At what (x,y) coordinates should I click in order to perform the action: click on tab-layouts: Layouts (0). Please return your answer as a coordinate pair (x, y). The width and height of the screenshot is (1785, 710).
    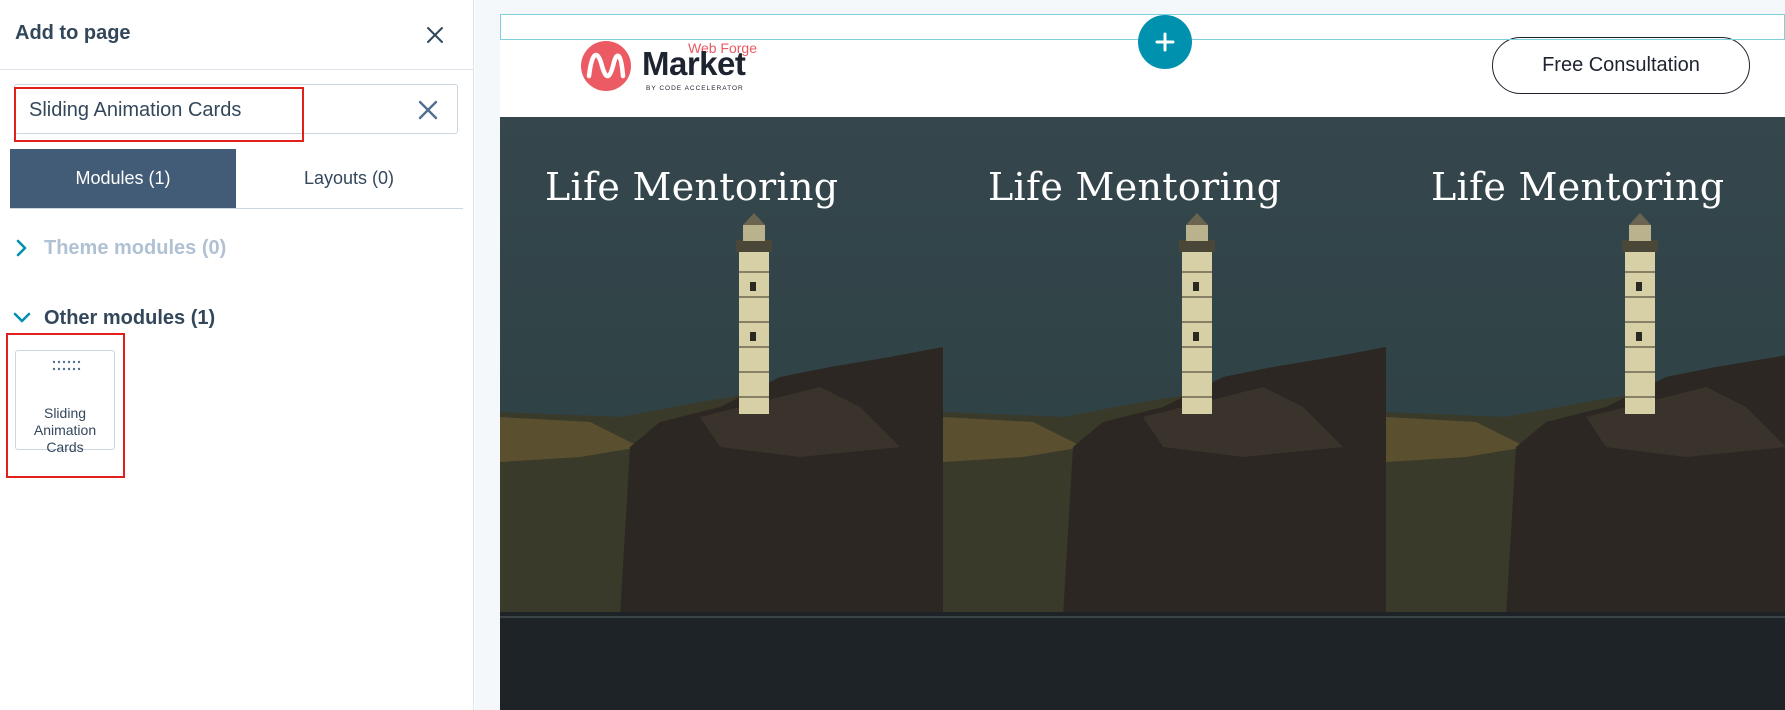
    Looking at the image, I should click on (349, 178).